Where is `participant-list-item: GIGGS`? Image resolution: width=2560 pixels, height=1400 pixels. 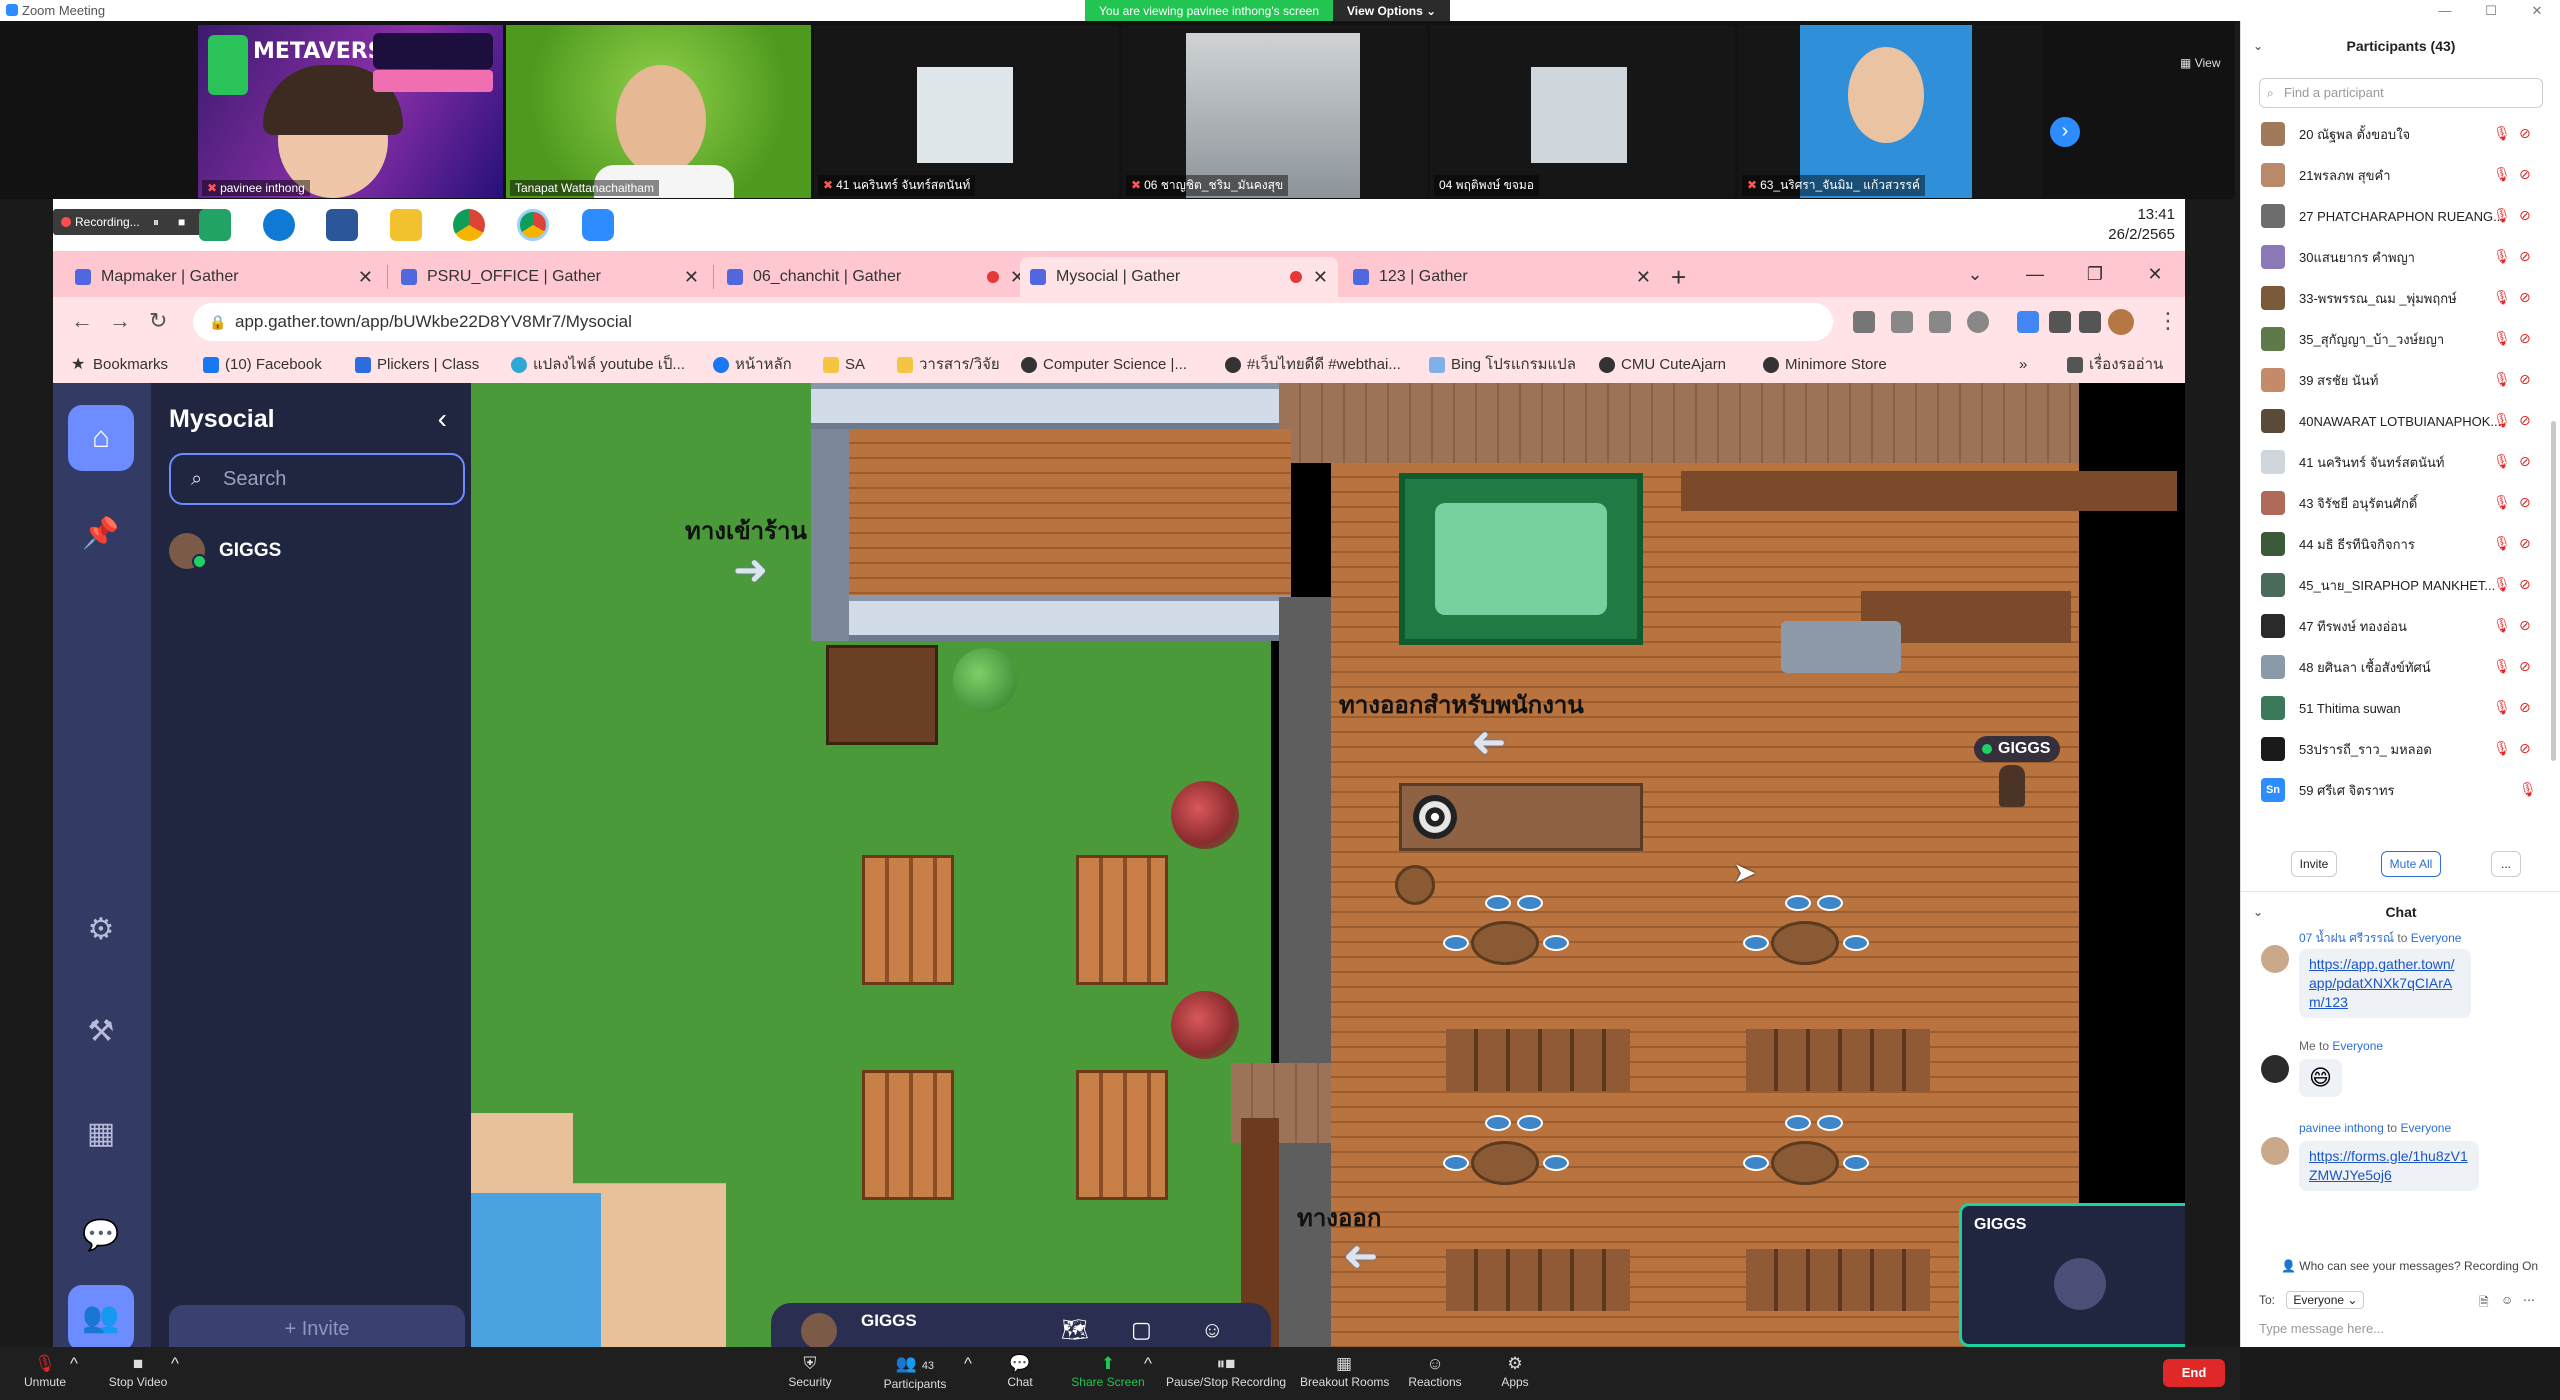 participant-list-item: GIGGS is located at coordinates (225, 551).